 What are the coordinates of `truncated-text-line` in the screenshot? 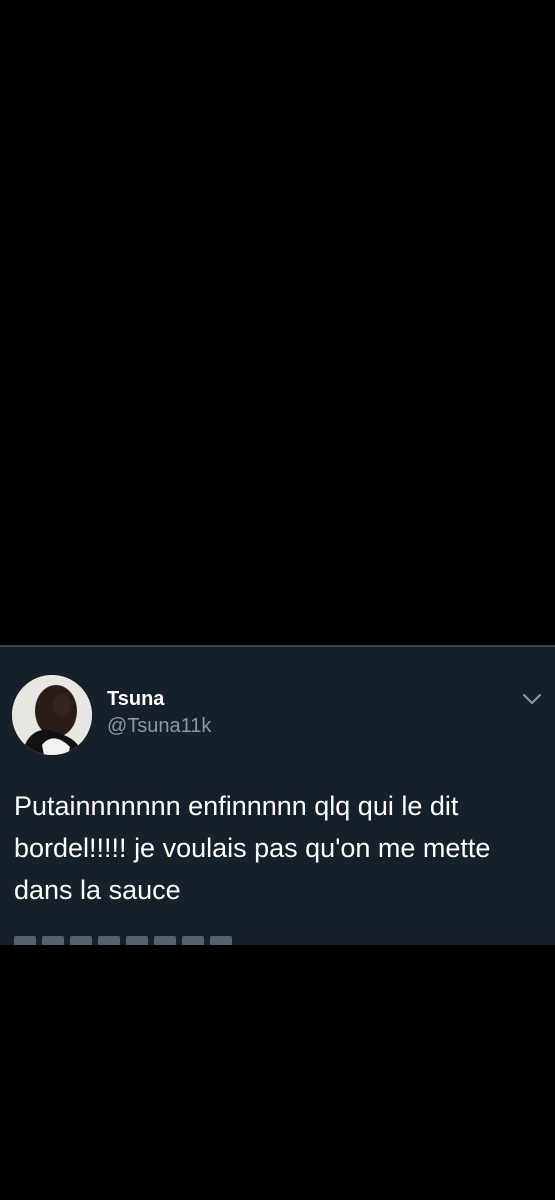 It's located at (134, 940).